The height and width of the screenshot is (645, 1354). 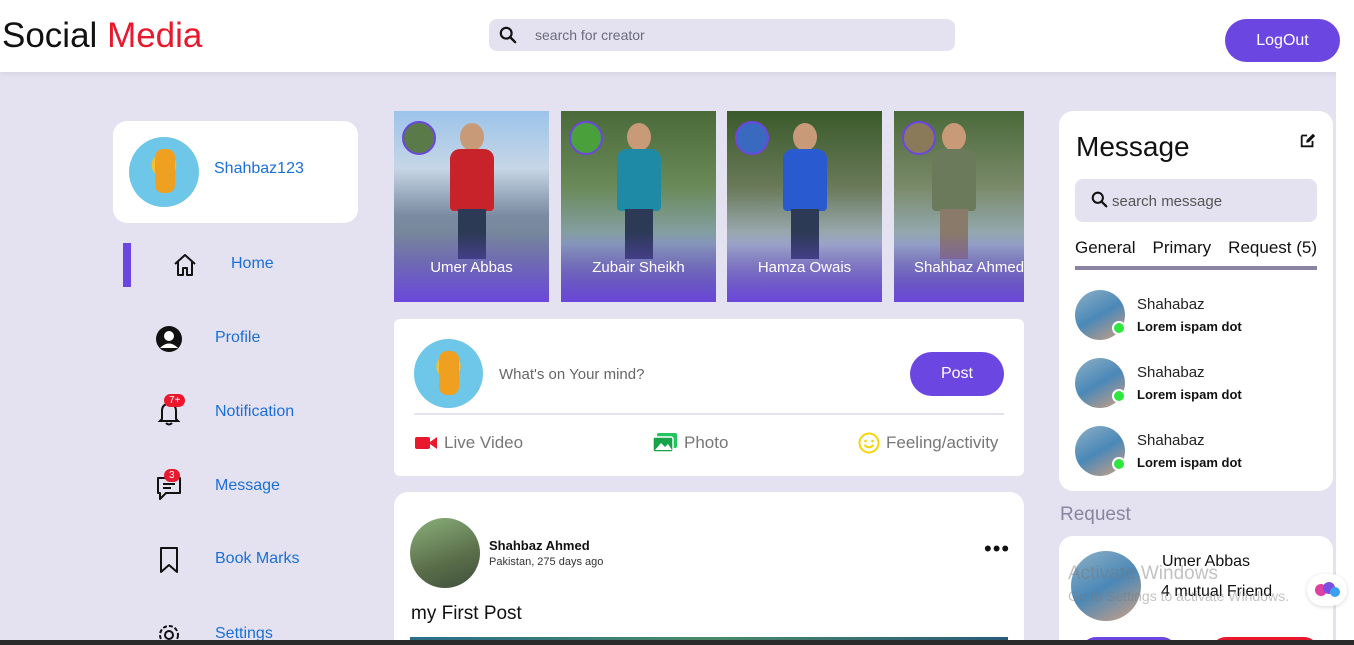 What do you see at coordinates (997, 549) in the screenshot?
I see `more-options-icon: •••` at bounding box center [997, 549].